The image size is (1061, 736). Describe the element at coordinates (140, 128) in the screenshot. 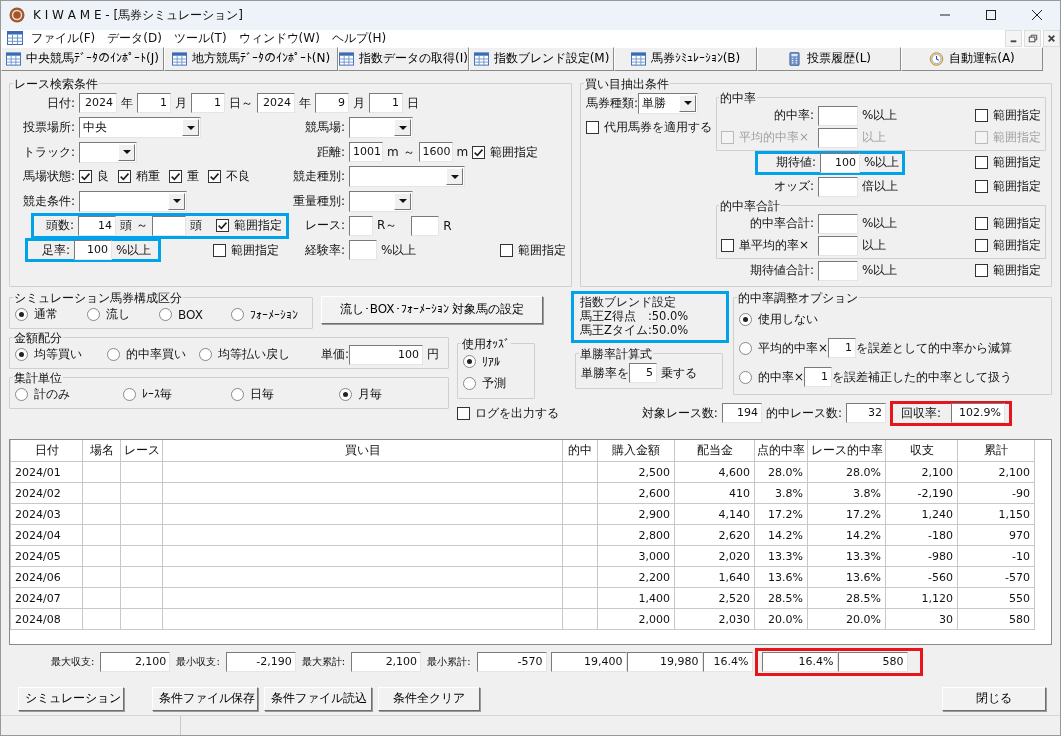

I see `dropdown: 中央` at that location.